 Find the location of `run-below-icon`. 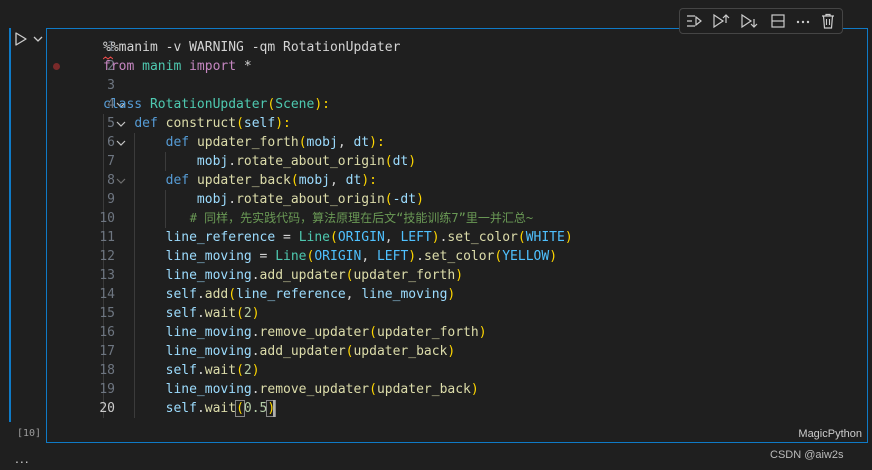

run-below-icon is located at coordinates (749, 21).